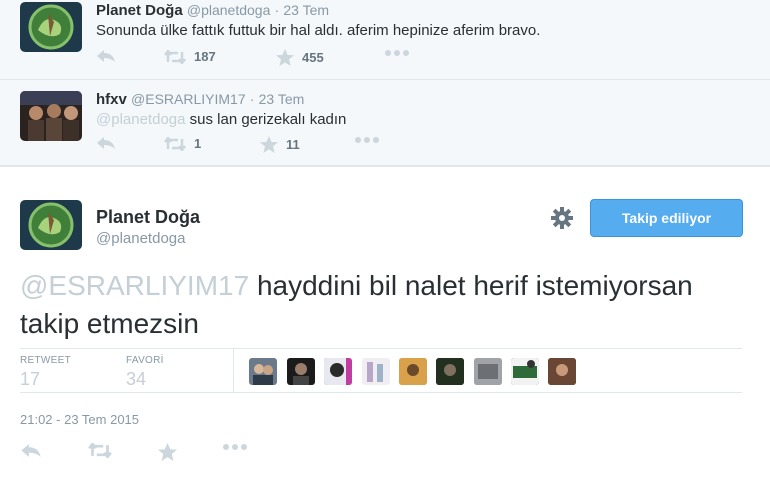 The image size is (770, 485). I want to click on tweet-body: sus lan gerizekalı kadın, so click(268, 119).